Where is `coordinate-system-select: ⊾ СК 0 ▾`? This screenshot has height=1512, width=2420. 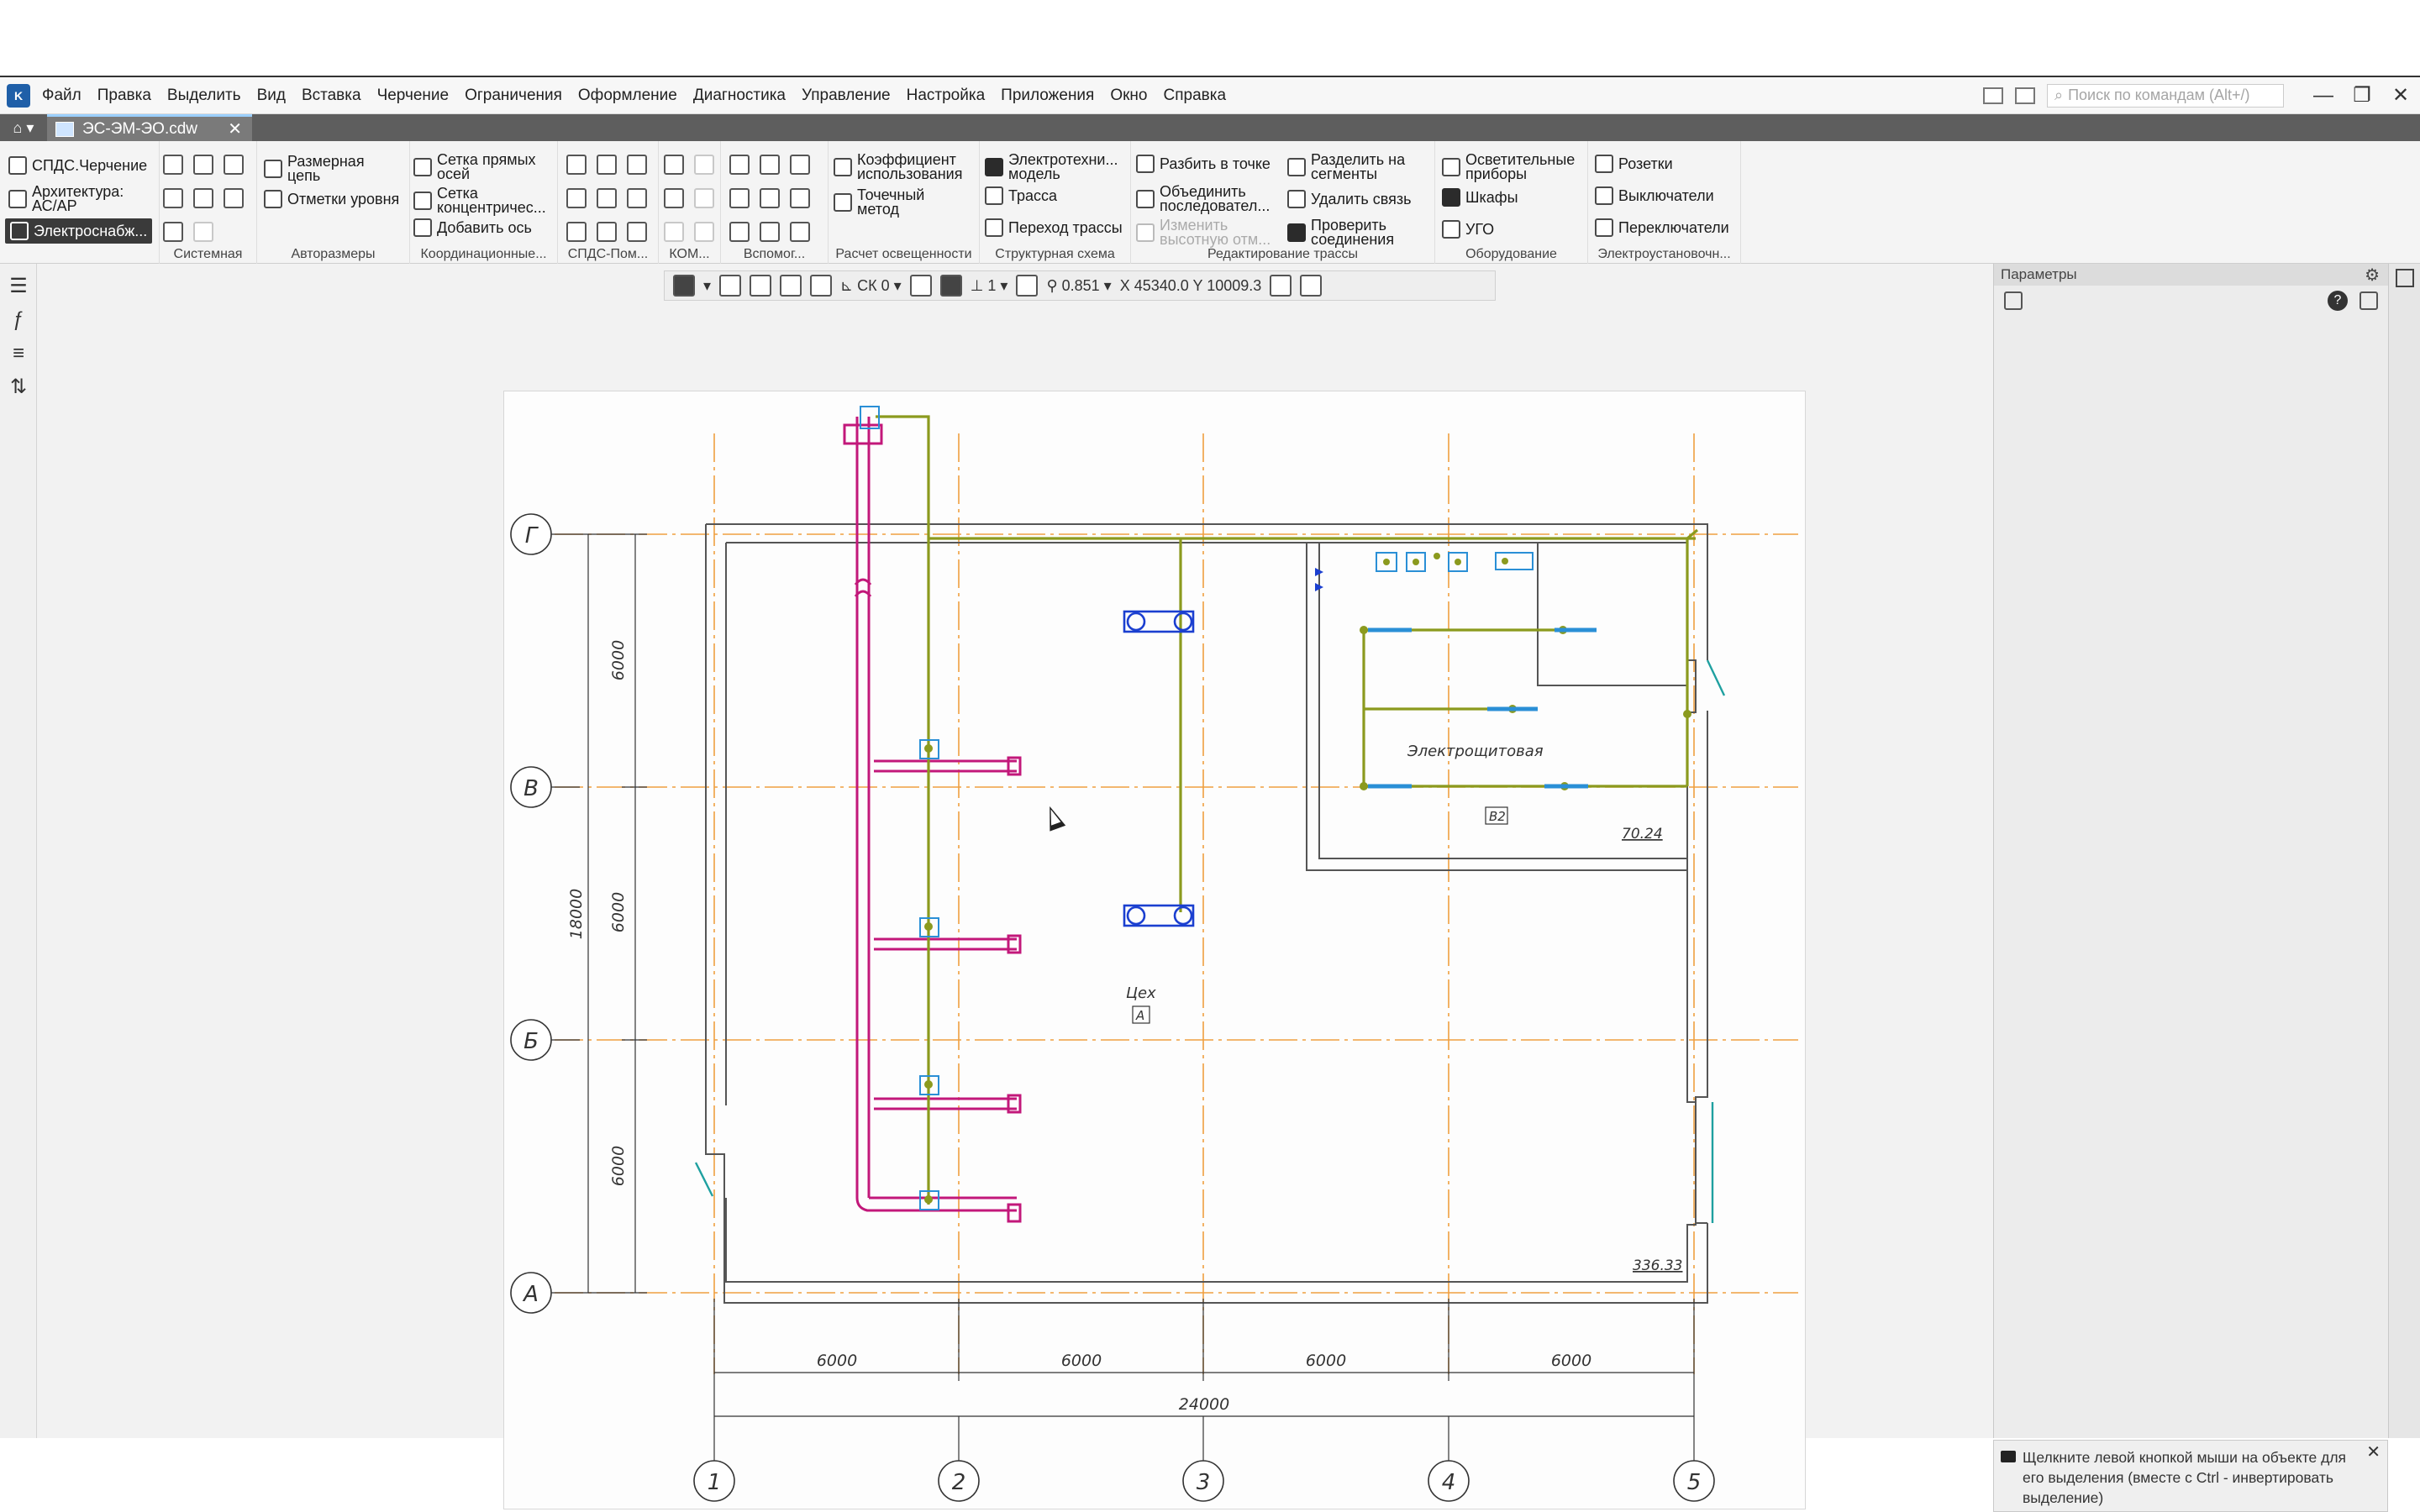 coordinate-system-select: ⊾ СК 0 ▾ is located at coordinates (871, 286).